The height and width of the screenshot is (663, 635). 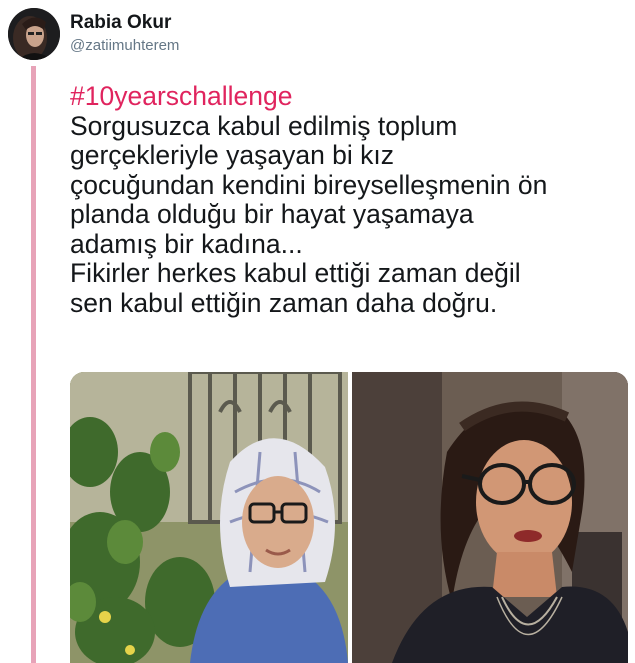 What do you see at coordinates (272, 214) in the screenshot?
I see `tweet-line: planda olduğu bir hayat yaşamaya` at bounding box center [272, 214].